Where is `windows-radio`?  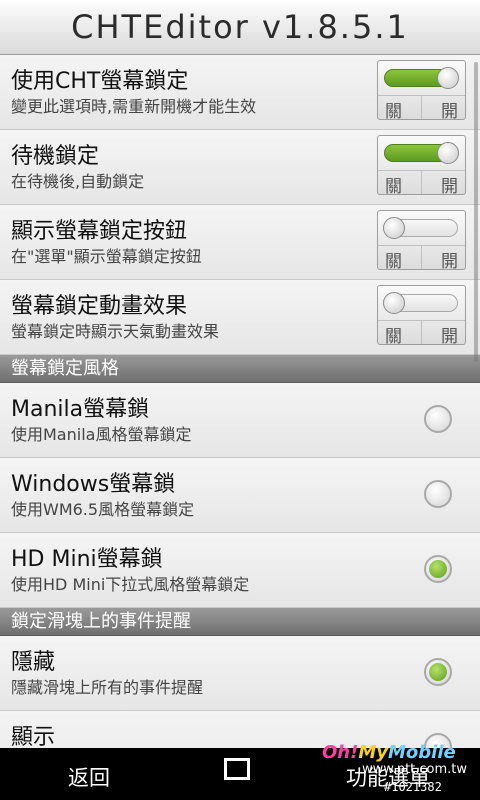
windows-radio is located at coordinates (438, 494).